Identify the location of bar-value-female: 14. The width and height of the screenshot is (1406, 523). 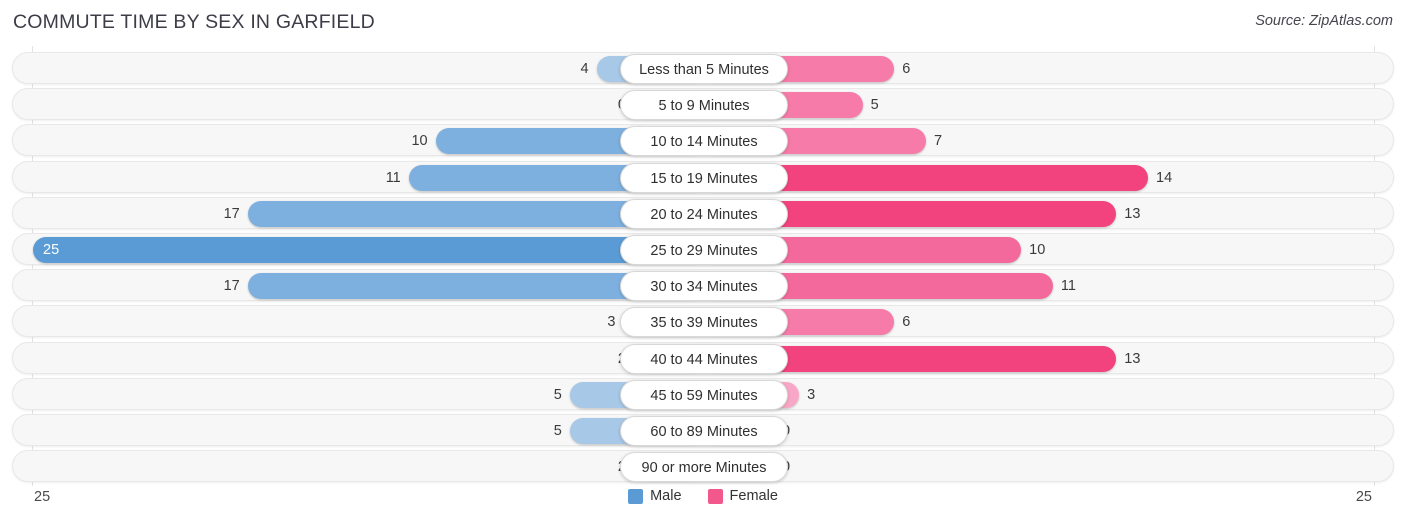
(1164, 177).